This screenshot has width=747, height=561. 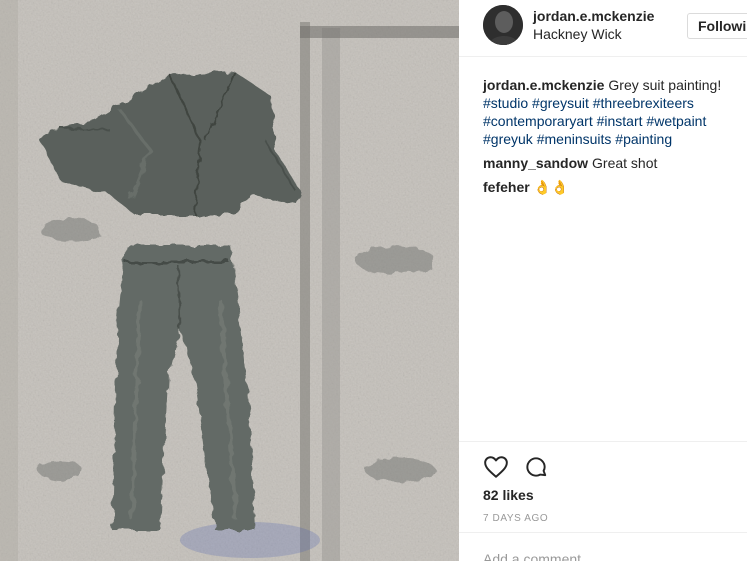 I want to click on add-comment-section, so click(x=603, y=546).